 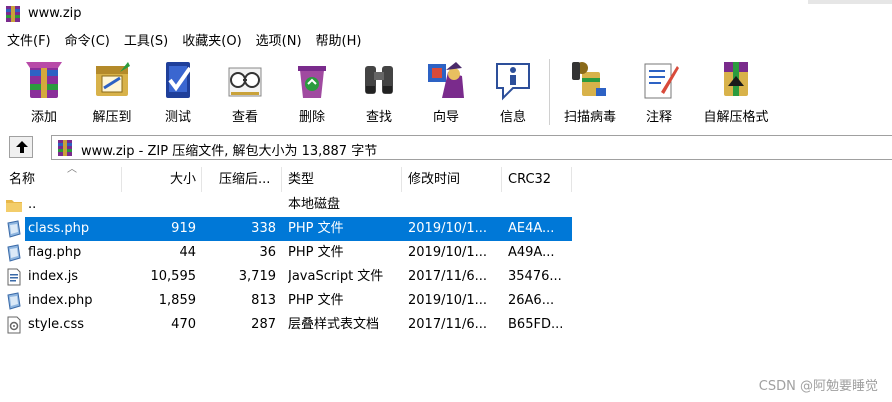 What do you see at coordinates (13, 14) in the screenshot?
I see `winrar-app-icon` at bounding box center [13, 14].